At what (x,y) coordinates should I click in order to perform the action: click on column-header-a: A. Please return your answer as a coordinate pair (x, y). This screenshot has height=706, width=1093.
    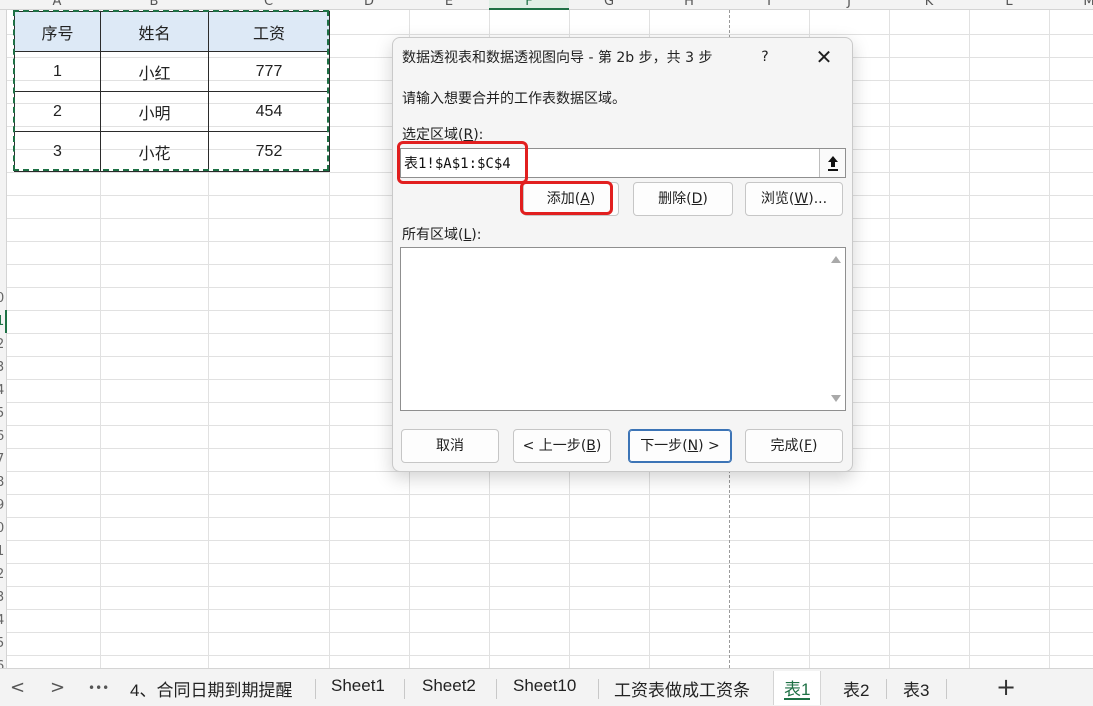
    Looking at the image, I should click on (57, 5).